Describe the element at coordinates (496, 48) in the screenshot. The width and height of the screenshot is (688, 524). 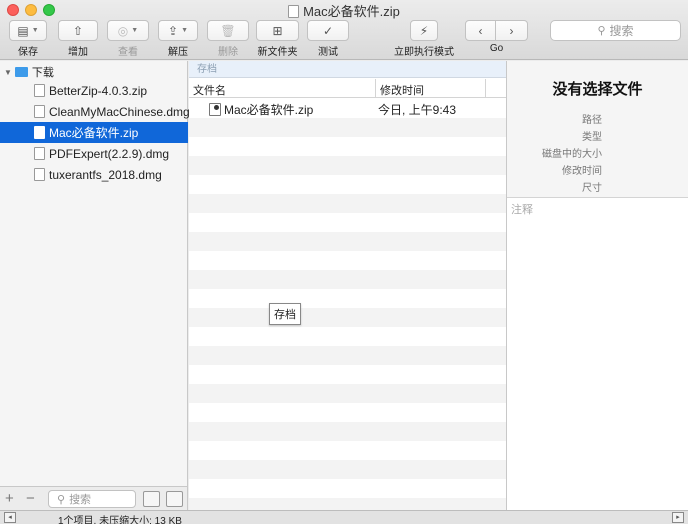
I see `go-label: Go` at that location.